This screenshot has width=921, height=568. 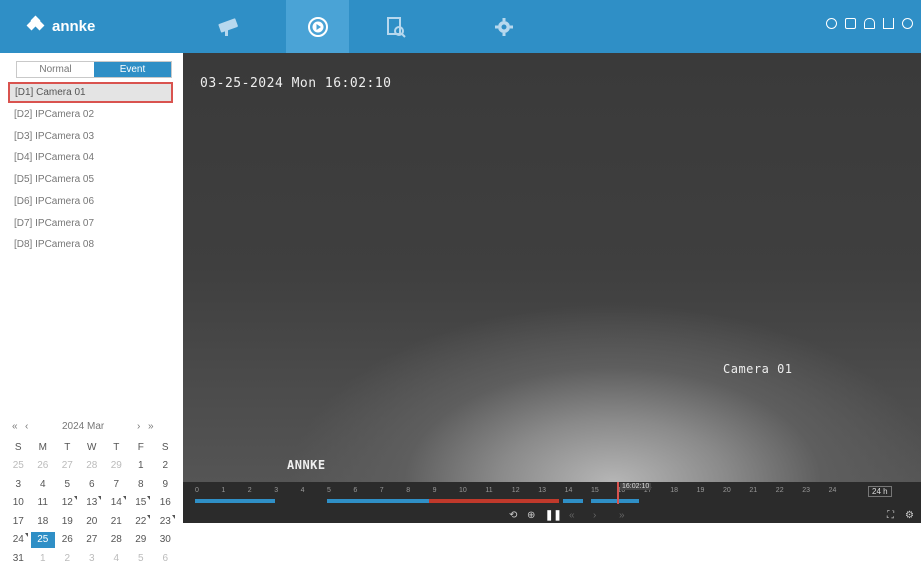 I want to click on camera-item-d5: [D5] IPCamera 05, so click(x=90, y=179).